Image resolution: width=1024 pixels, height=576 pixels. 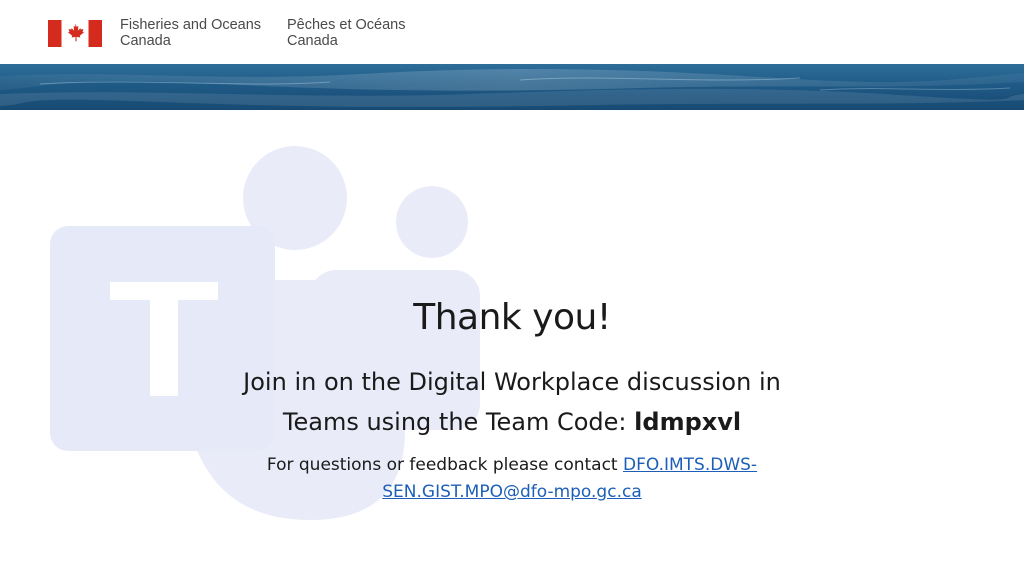 I want to click on team-code: ldmpxvl, so click(x=688, y=422).